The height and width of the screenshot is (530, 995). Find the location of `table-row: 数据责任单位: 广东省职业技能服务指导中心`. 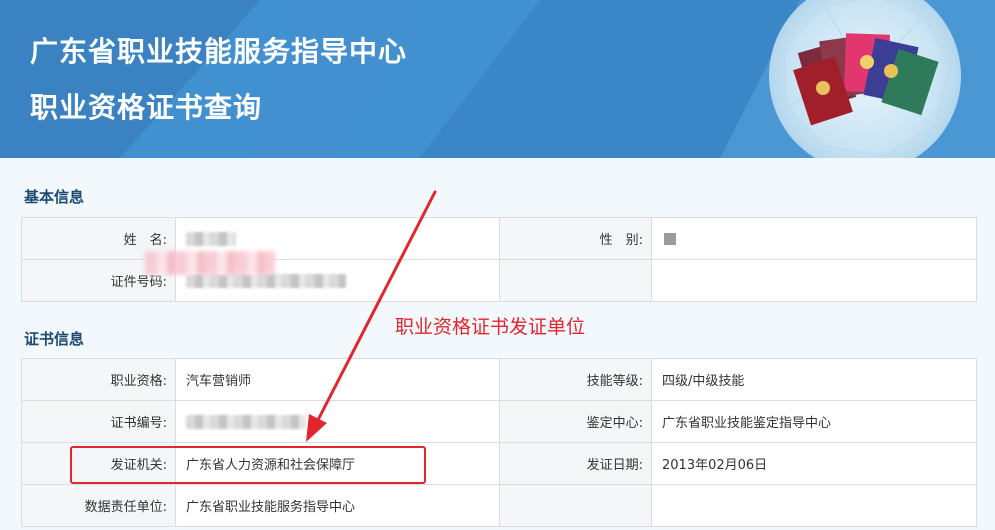

table-row: 数据责任单位: 广东省职业技能服务指导中心 is located at coordinates (499, 505).